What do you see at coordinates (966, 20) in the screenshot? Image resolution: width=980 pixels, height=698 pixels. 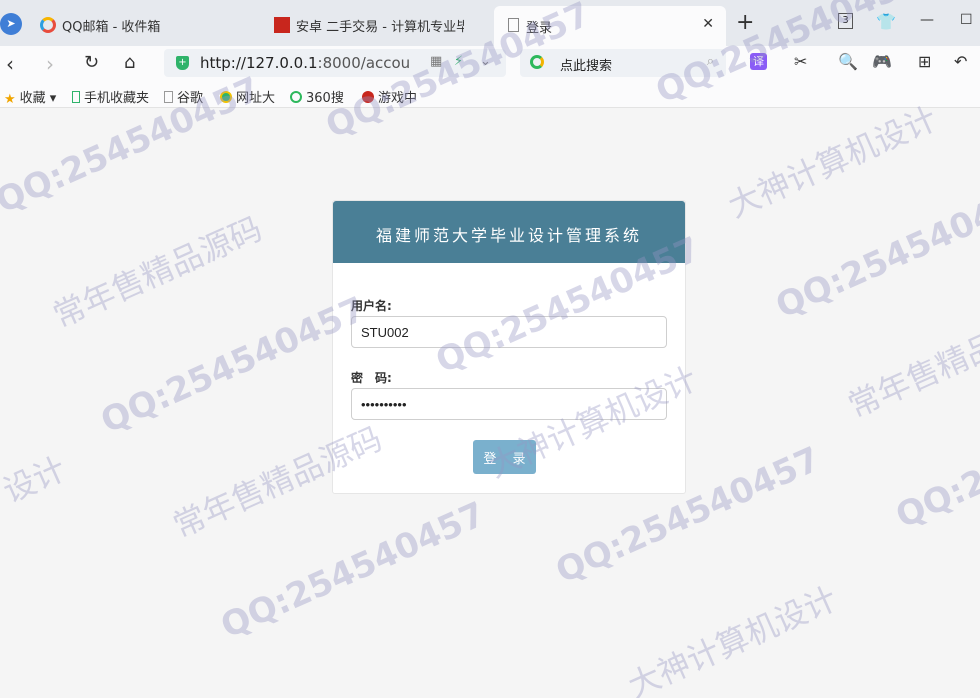 I see `maximize-icon: ☐` at bounding box center [966, 20].